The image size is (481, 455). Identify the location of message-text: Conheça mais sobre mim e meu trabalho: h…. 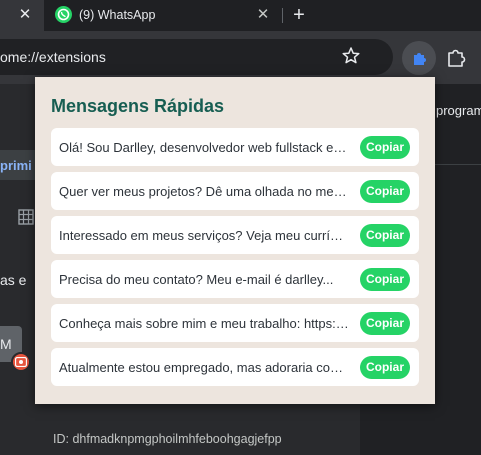
(204, 323).